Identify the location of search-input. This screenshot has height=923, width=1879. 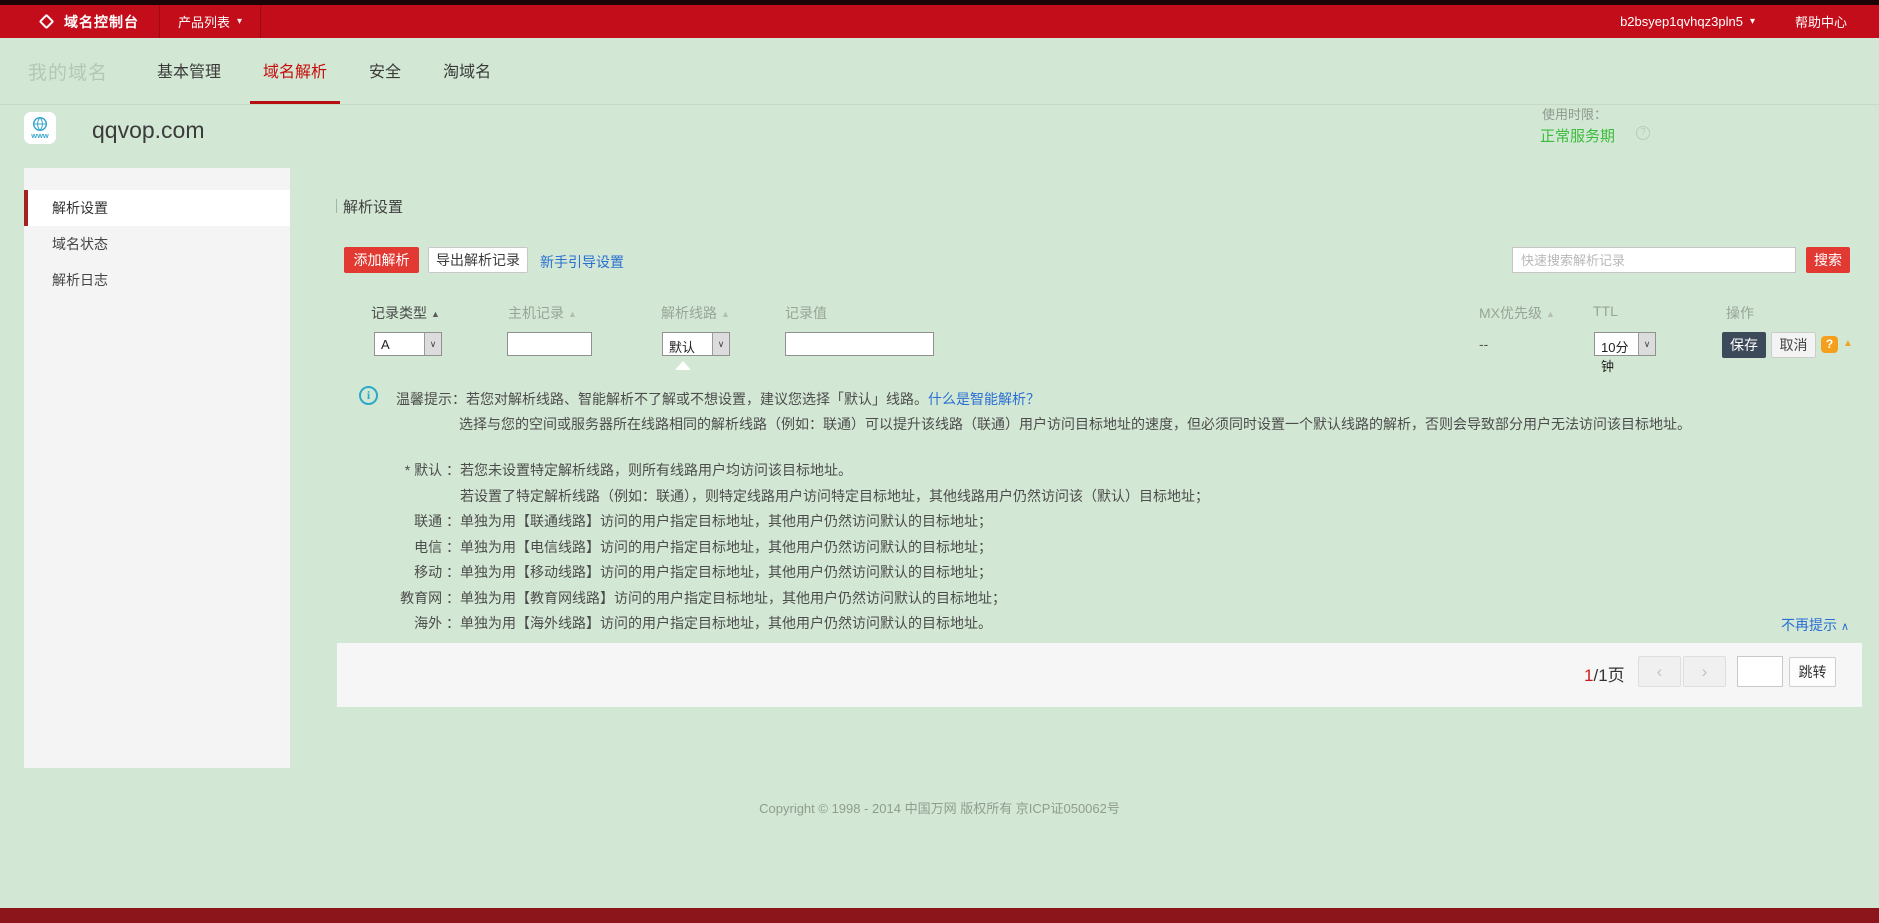
(1654, 260).